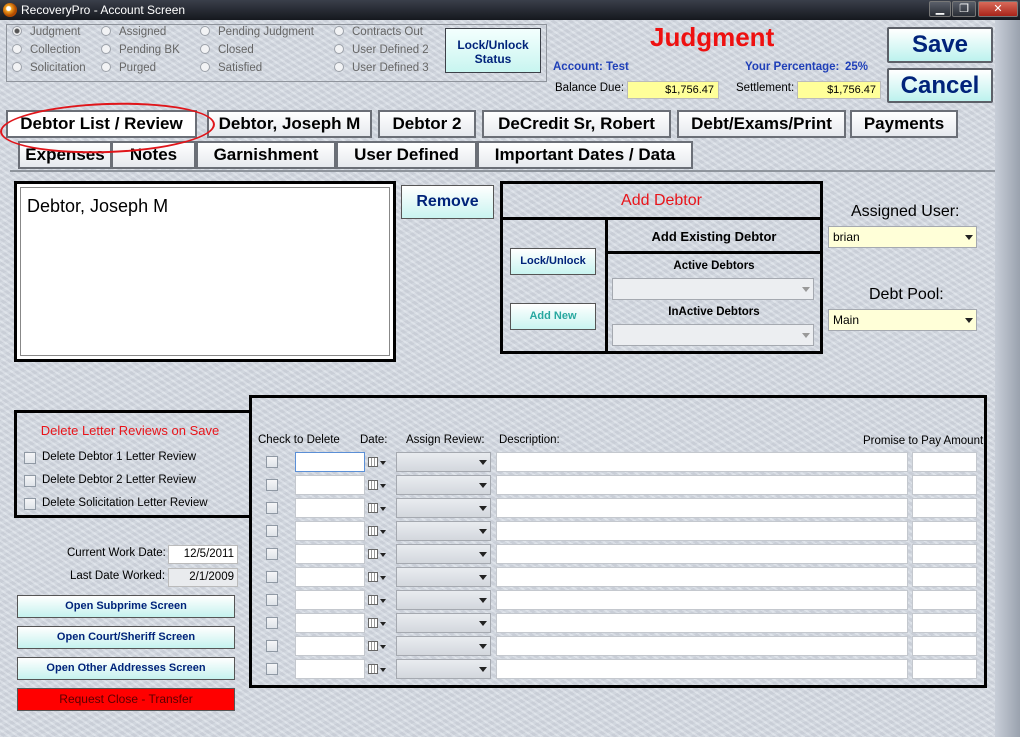 This screenshot has width=1020, height=737. What do you see at coordinates (406, 155) in the screenshot?
I see `tab-user-defined: User Defined` at bounding box center [406, 155].